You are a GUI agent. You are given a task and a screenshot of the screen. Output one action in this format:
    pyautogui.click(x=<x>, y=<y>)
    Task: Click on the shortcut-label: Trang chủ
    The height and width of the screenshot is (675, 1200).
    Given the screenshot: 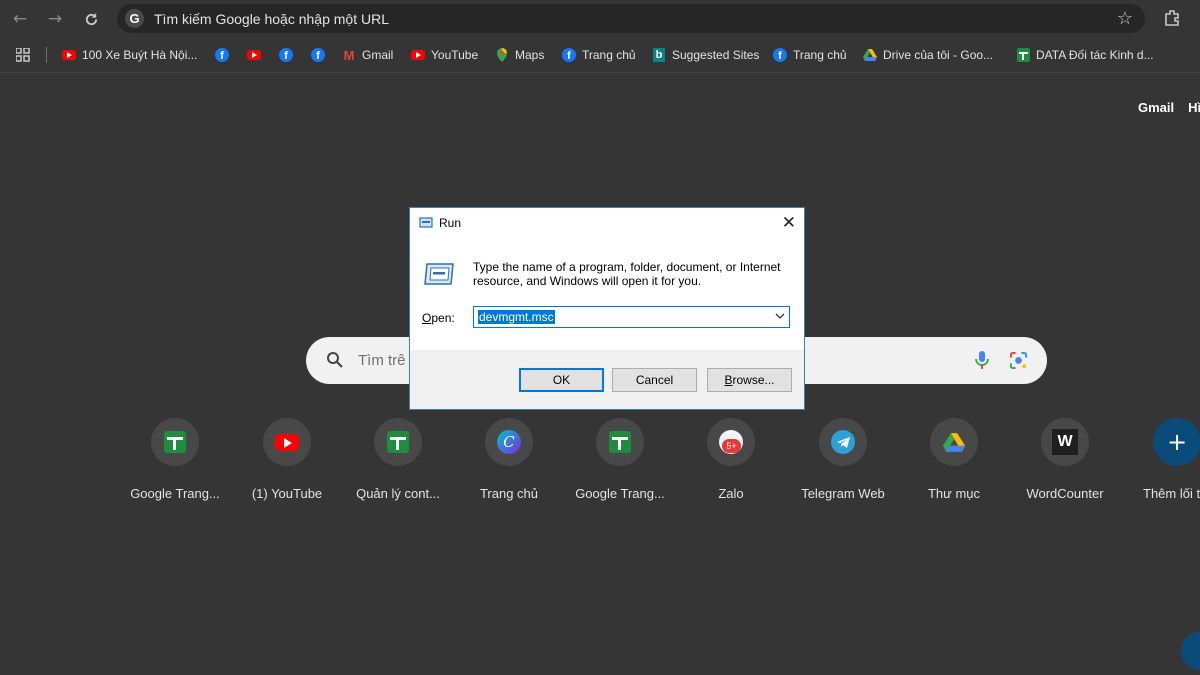 What is the action you would take?
    pyautogui.click(x=509, y=493)
    